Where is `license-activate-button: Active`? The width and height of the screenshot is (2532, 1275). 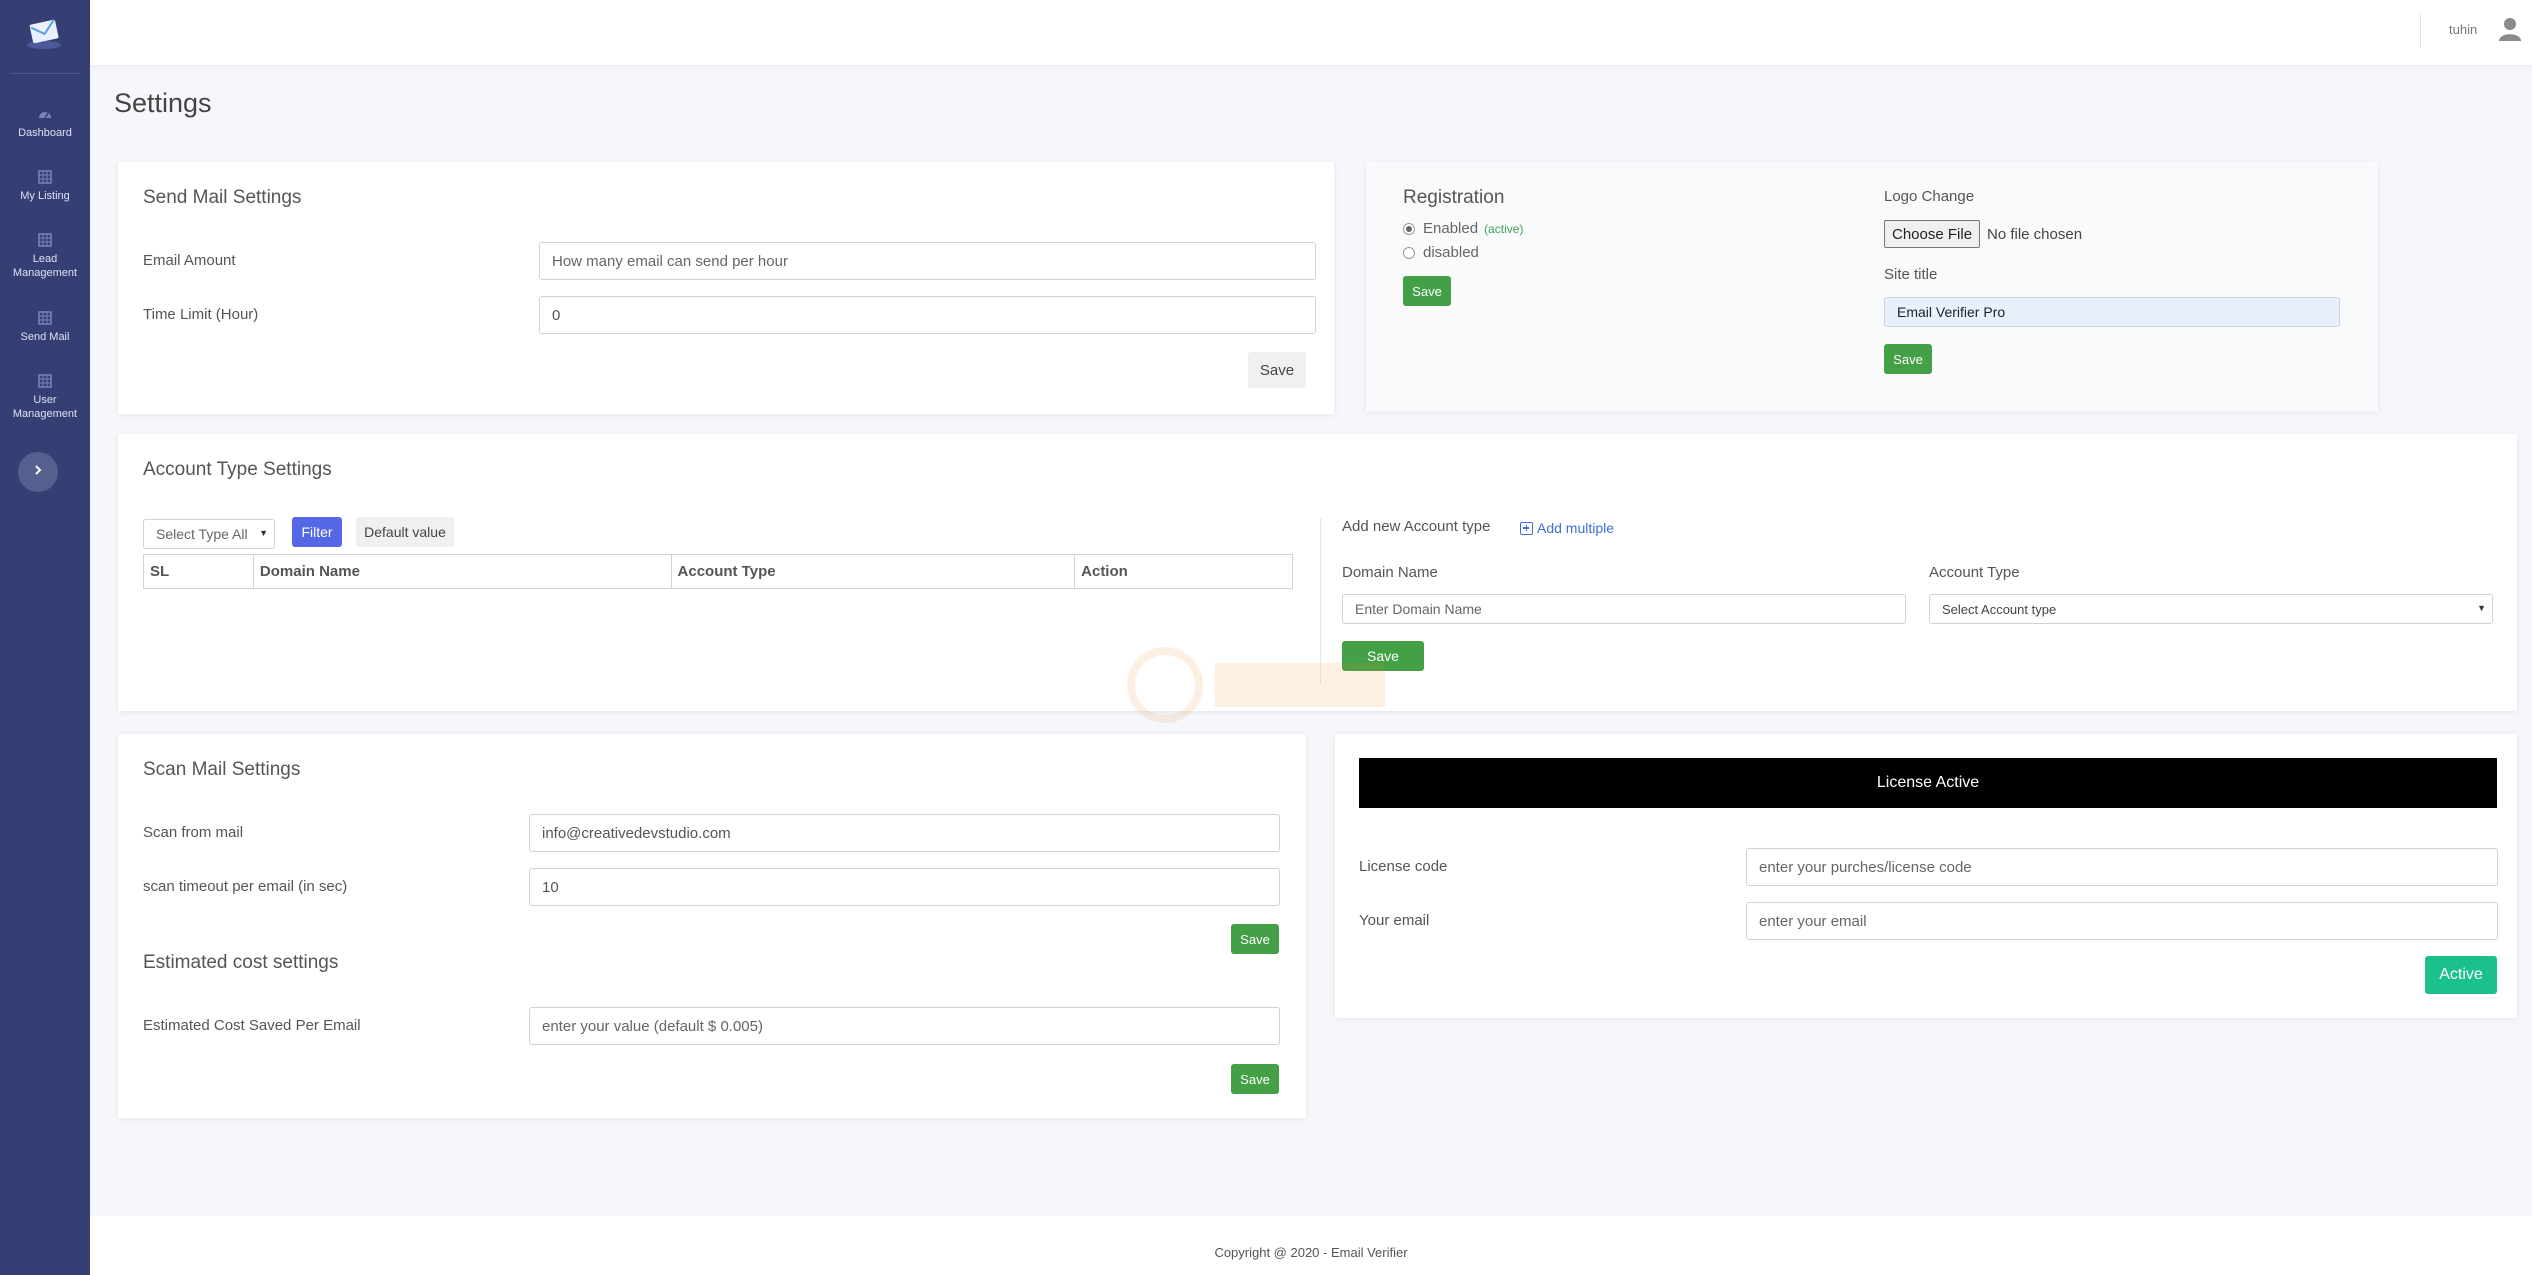 license-activate-button: Active is located at coordinates (2461, 975).